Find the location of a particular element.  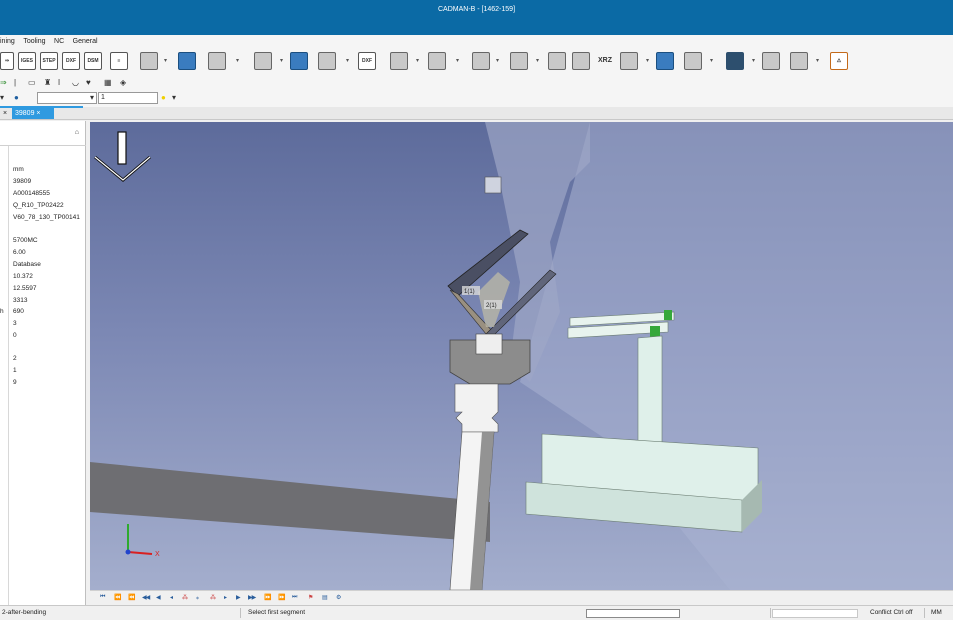

info-circle-icon: ● is located at coordinates (18, 97).